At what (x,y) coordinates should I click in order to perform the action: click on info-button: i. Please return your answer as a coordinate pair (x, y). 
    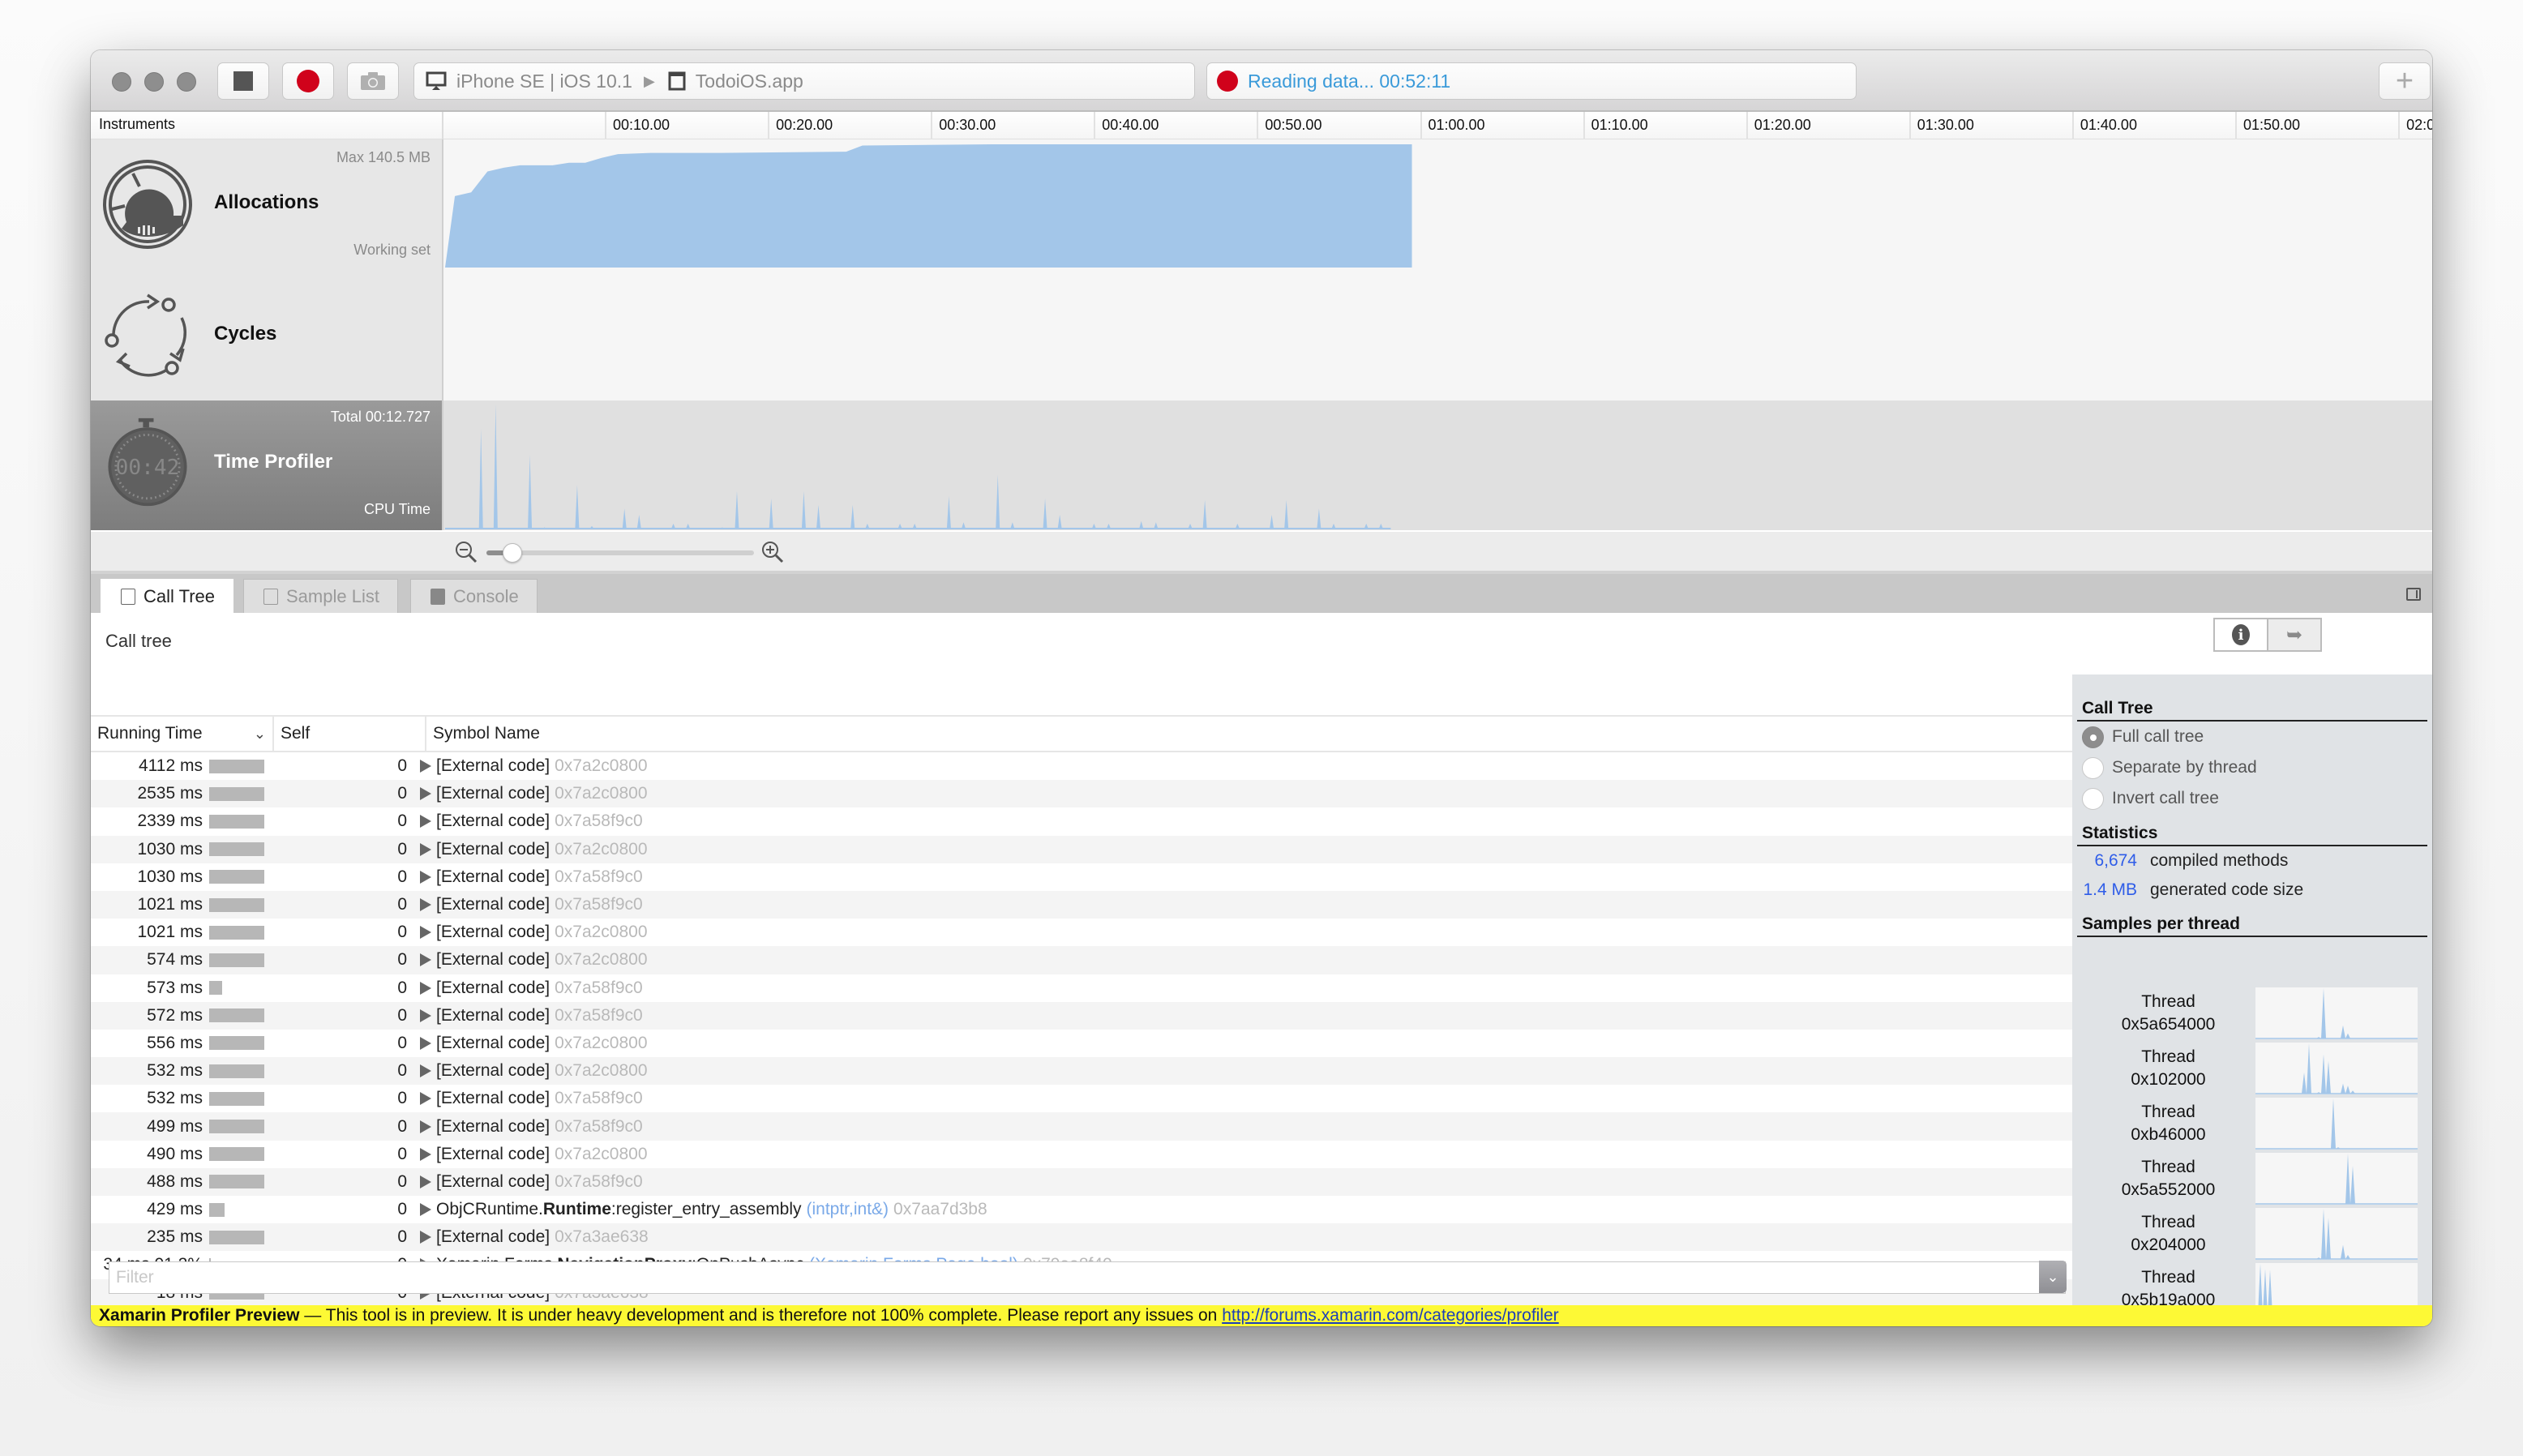
    Looking at the image, I should click on (2241, 635).